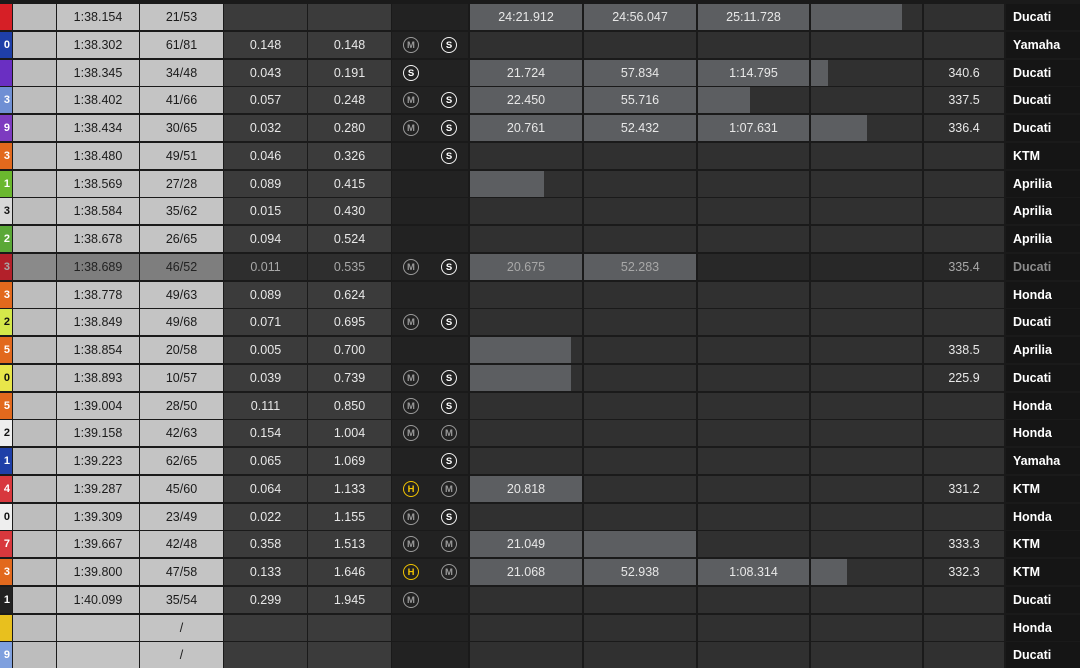 This screenshot has height=668, width=1080. Describe the element at coordinates (1043, 627) in the screenshot. I see `team-name: Honda` at that location.